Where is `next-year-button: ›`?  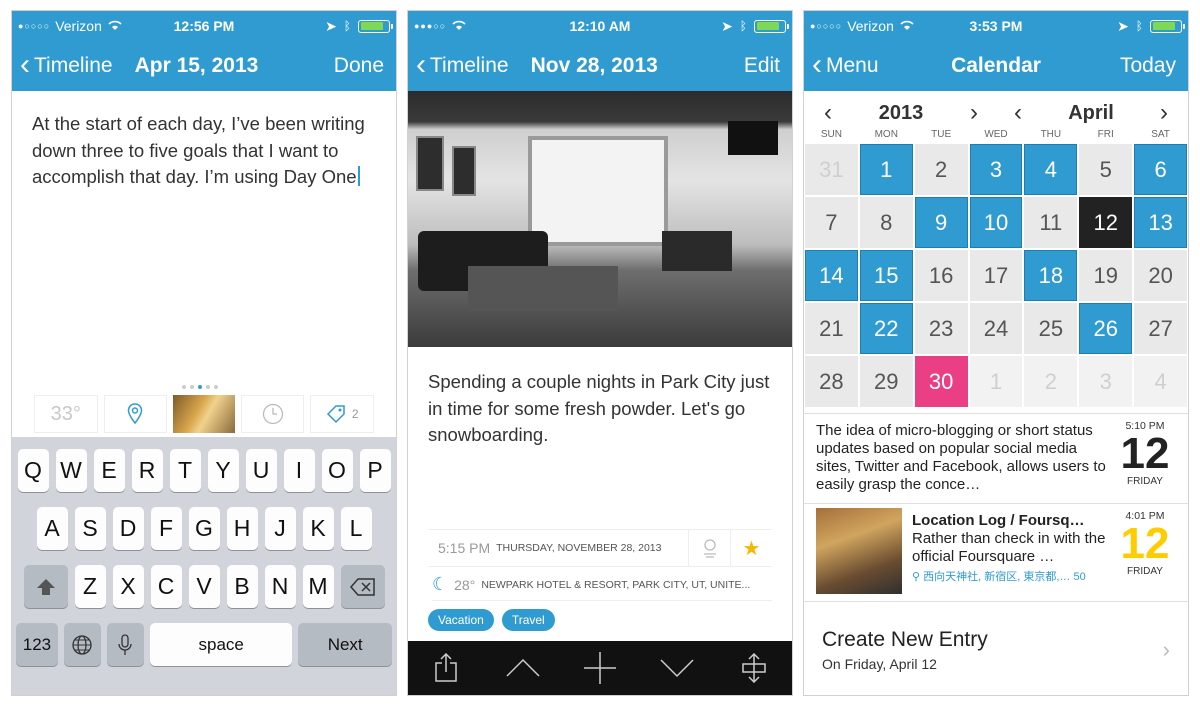 next-year-button: › is located at coordinates (974, 113).